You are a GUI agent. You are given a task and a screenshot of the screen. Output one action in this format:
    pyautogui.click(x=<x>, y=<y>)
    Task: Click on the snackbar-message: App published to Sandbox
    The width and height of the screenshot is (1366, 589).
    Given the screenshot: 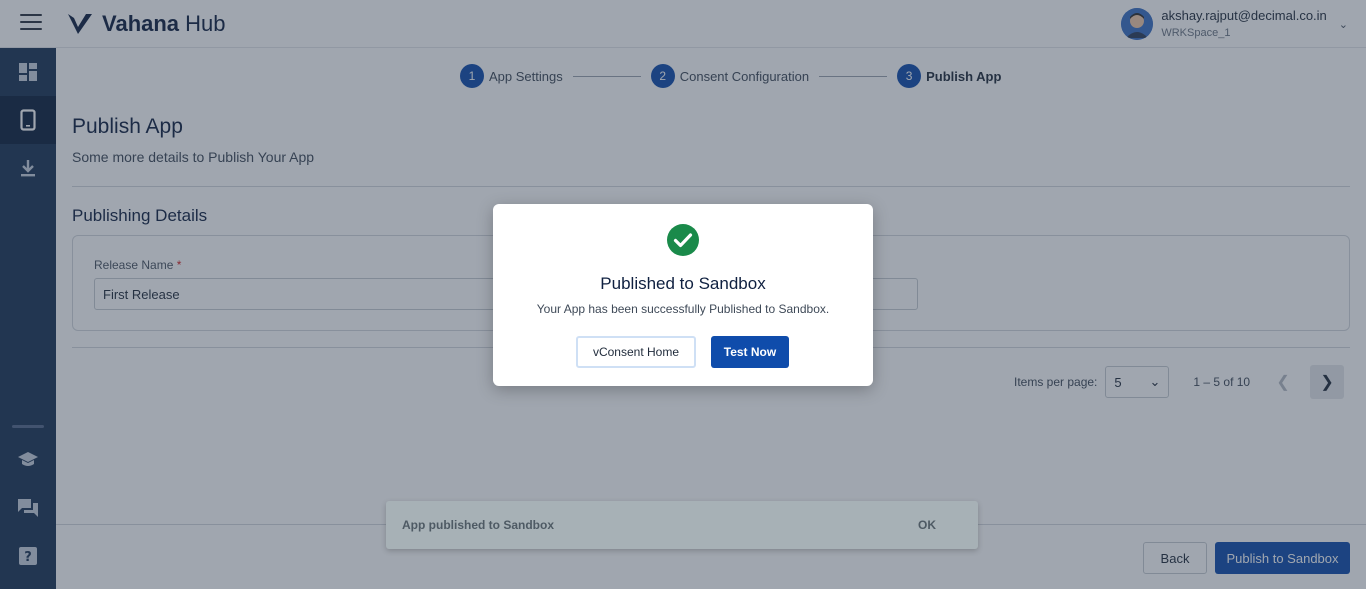 What is the action you would take?
    pyautogui.click(x=478, y=525)
    